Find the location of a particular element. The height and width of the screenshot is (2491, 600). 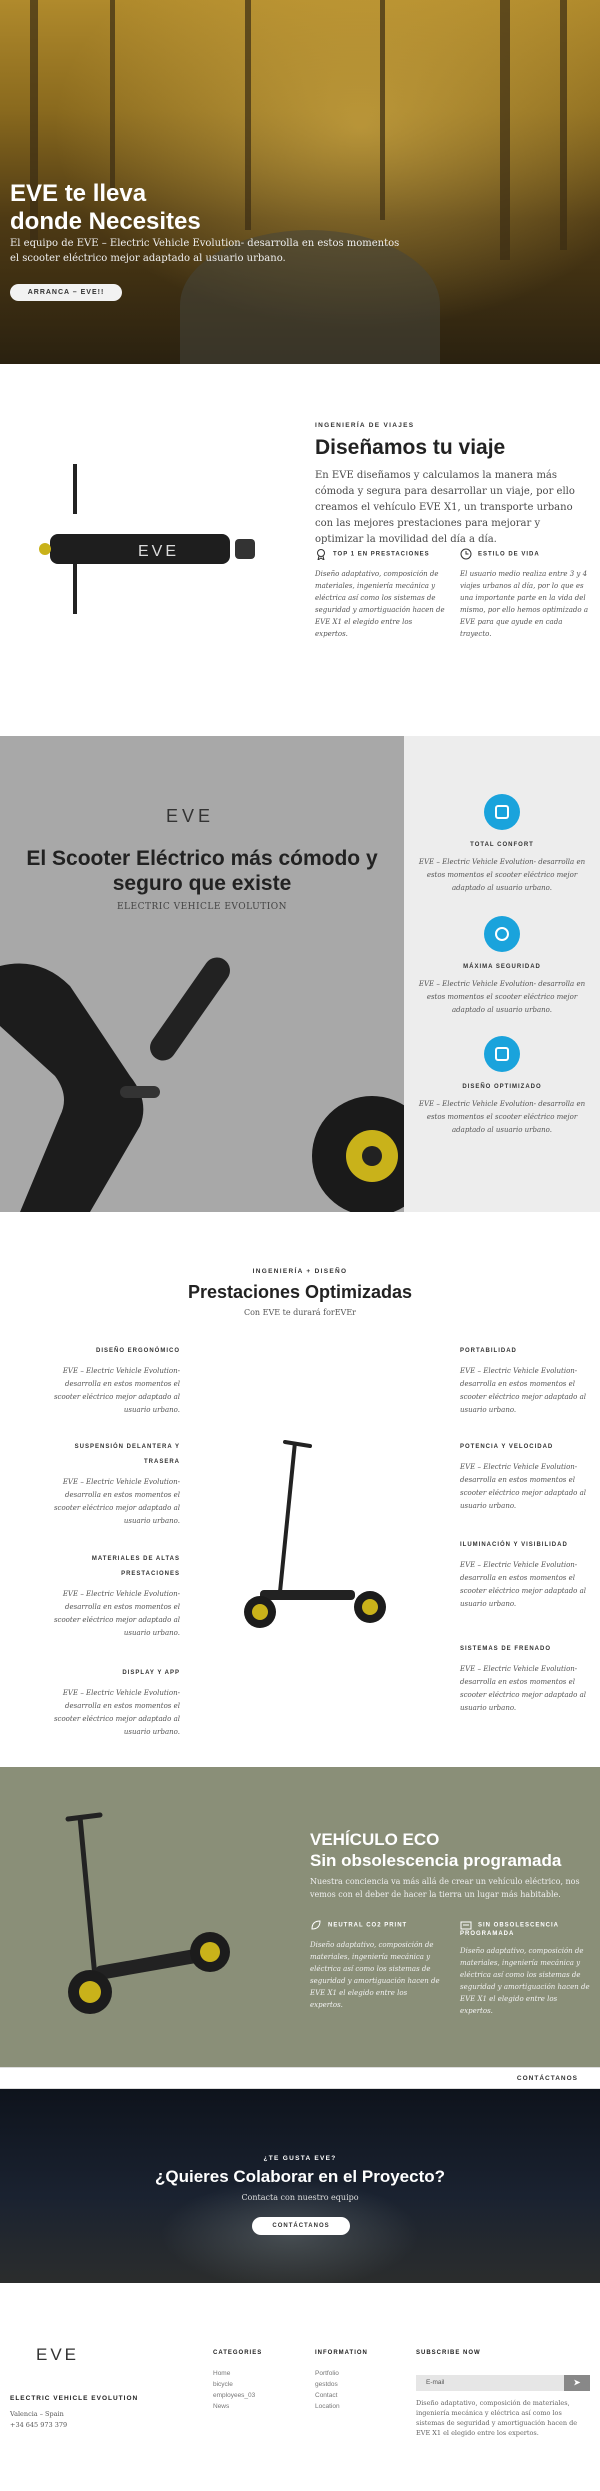

footer-brand: ELECTRIC VEHICLE EVOLUTION is located at coordinates (74, 2398).